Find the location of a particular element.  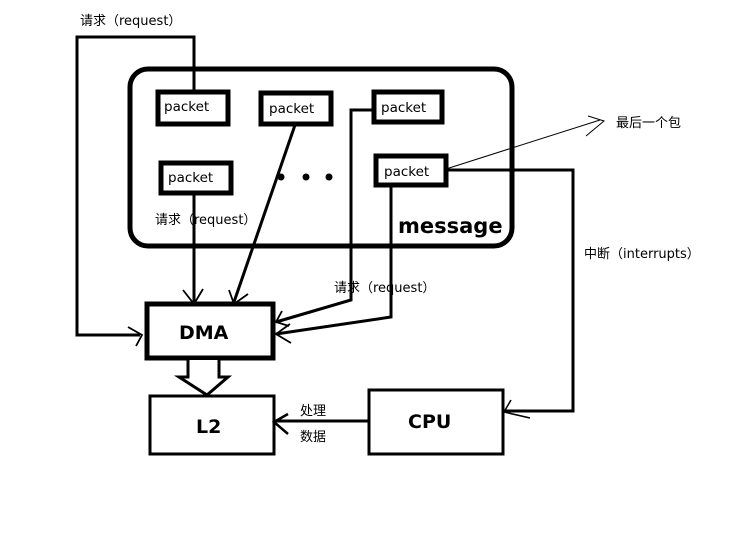

last-packet-label: 最后一个包 is located at coordinates (648, 123).